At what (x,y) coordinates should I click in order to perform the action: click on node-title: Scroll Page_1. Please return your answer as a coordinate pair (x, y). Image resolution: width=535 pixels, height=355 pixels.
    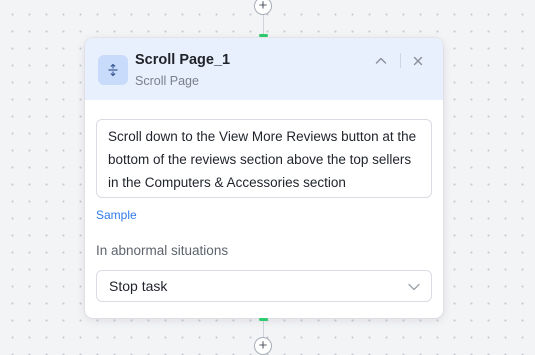
    Looking at the image, I should click on (183, 60).